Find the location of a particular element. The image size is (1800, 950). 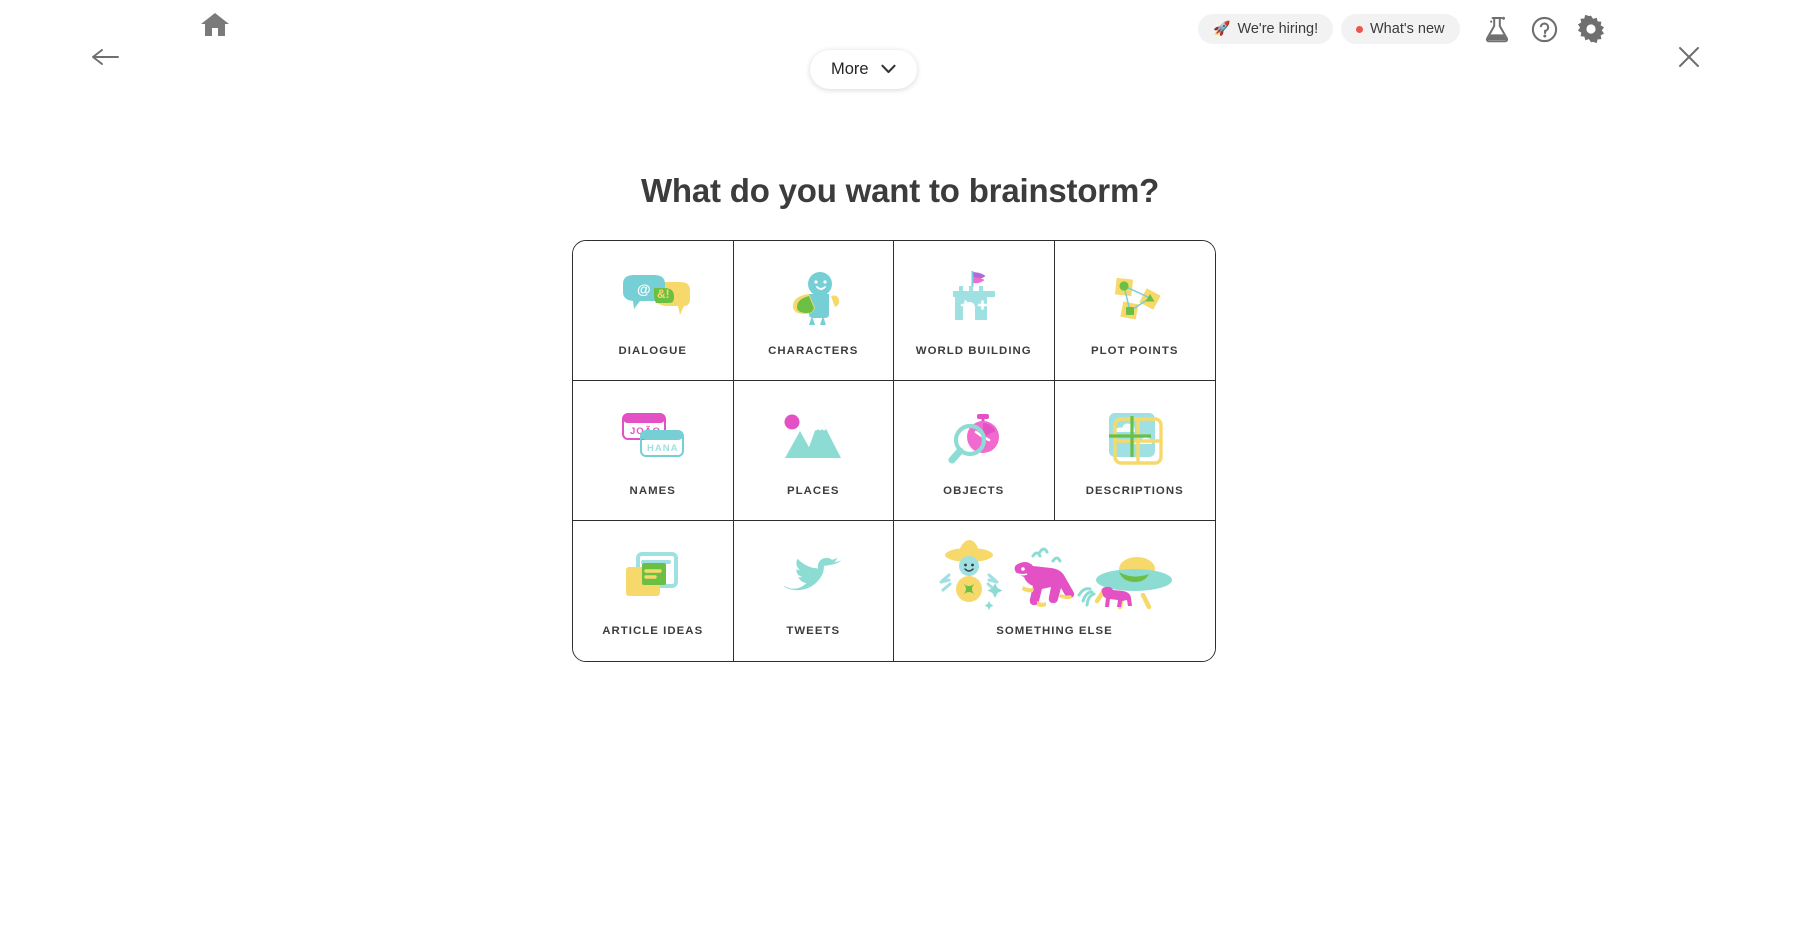

flask-icon is located at coordinates (1497, 29).